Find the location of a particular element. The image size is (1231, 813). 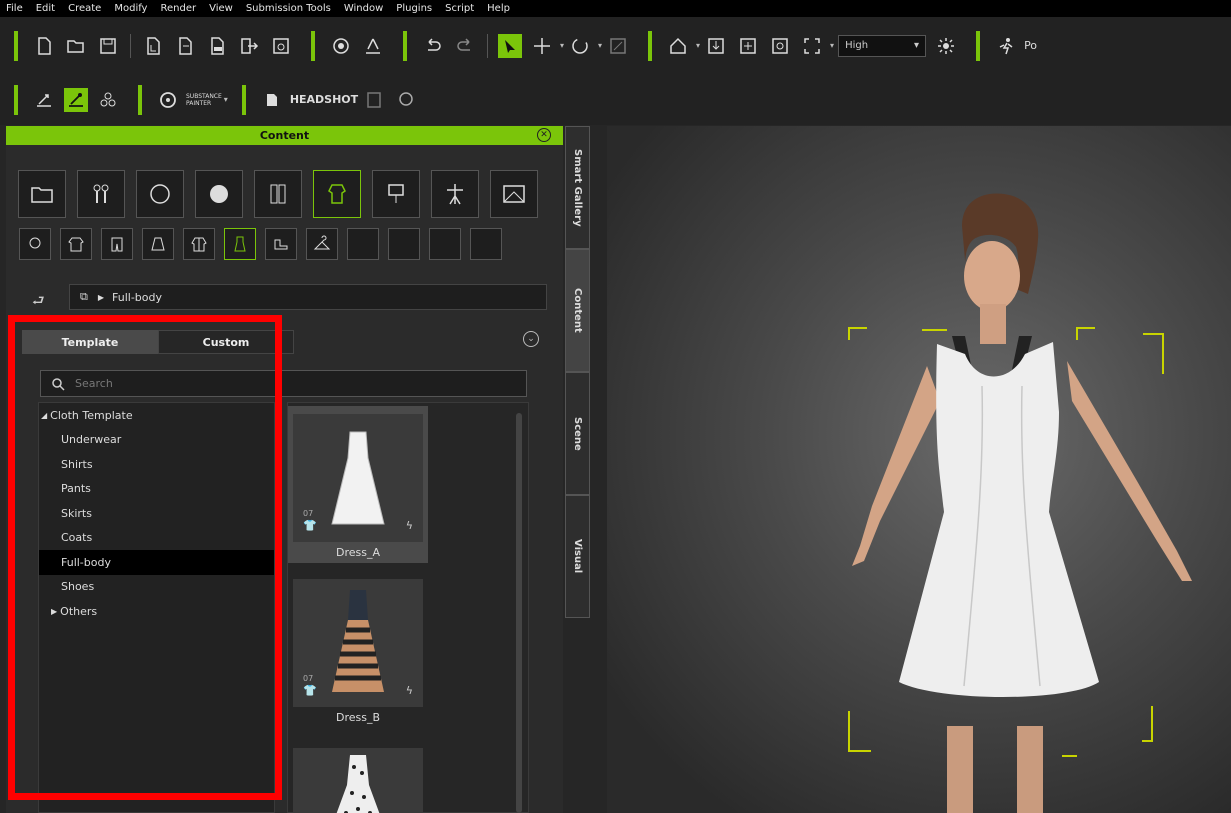

lighting-button is located at coordinates (946, 46).